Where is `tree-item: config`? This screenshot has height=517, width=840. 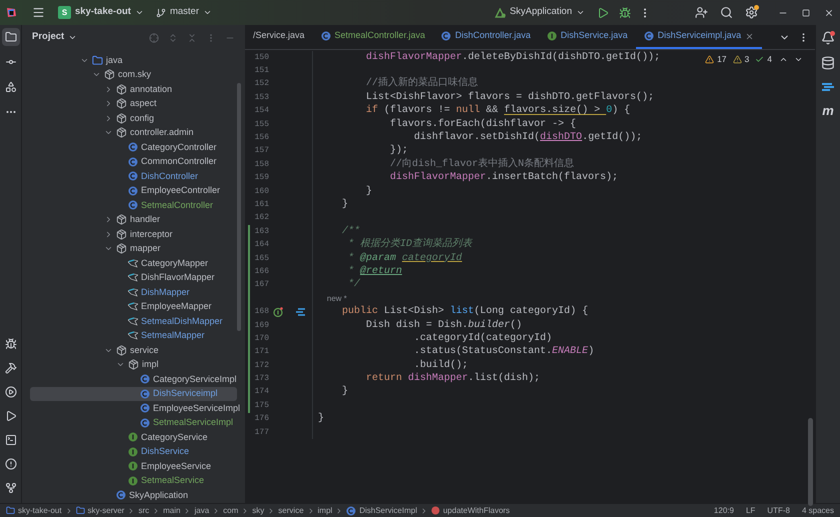 tree-item: config is located at coordinates (133, 118).